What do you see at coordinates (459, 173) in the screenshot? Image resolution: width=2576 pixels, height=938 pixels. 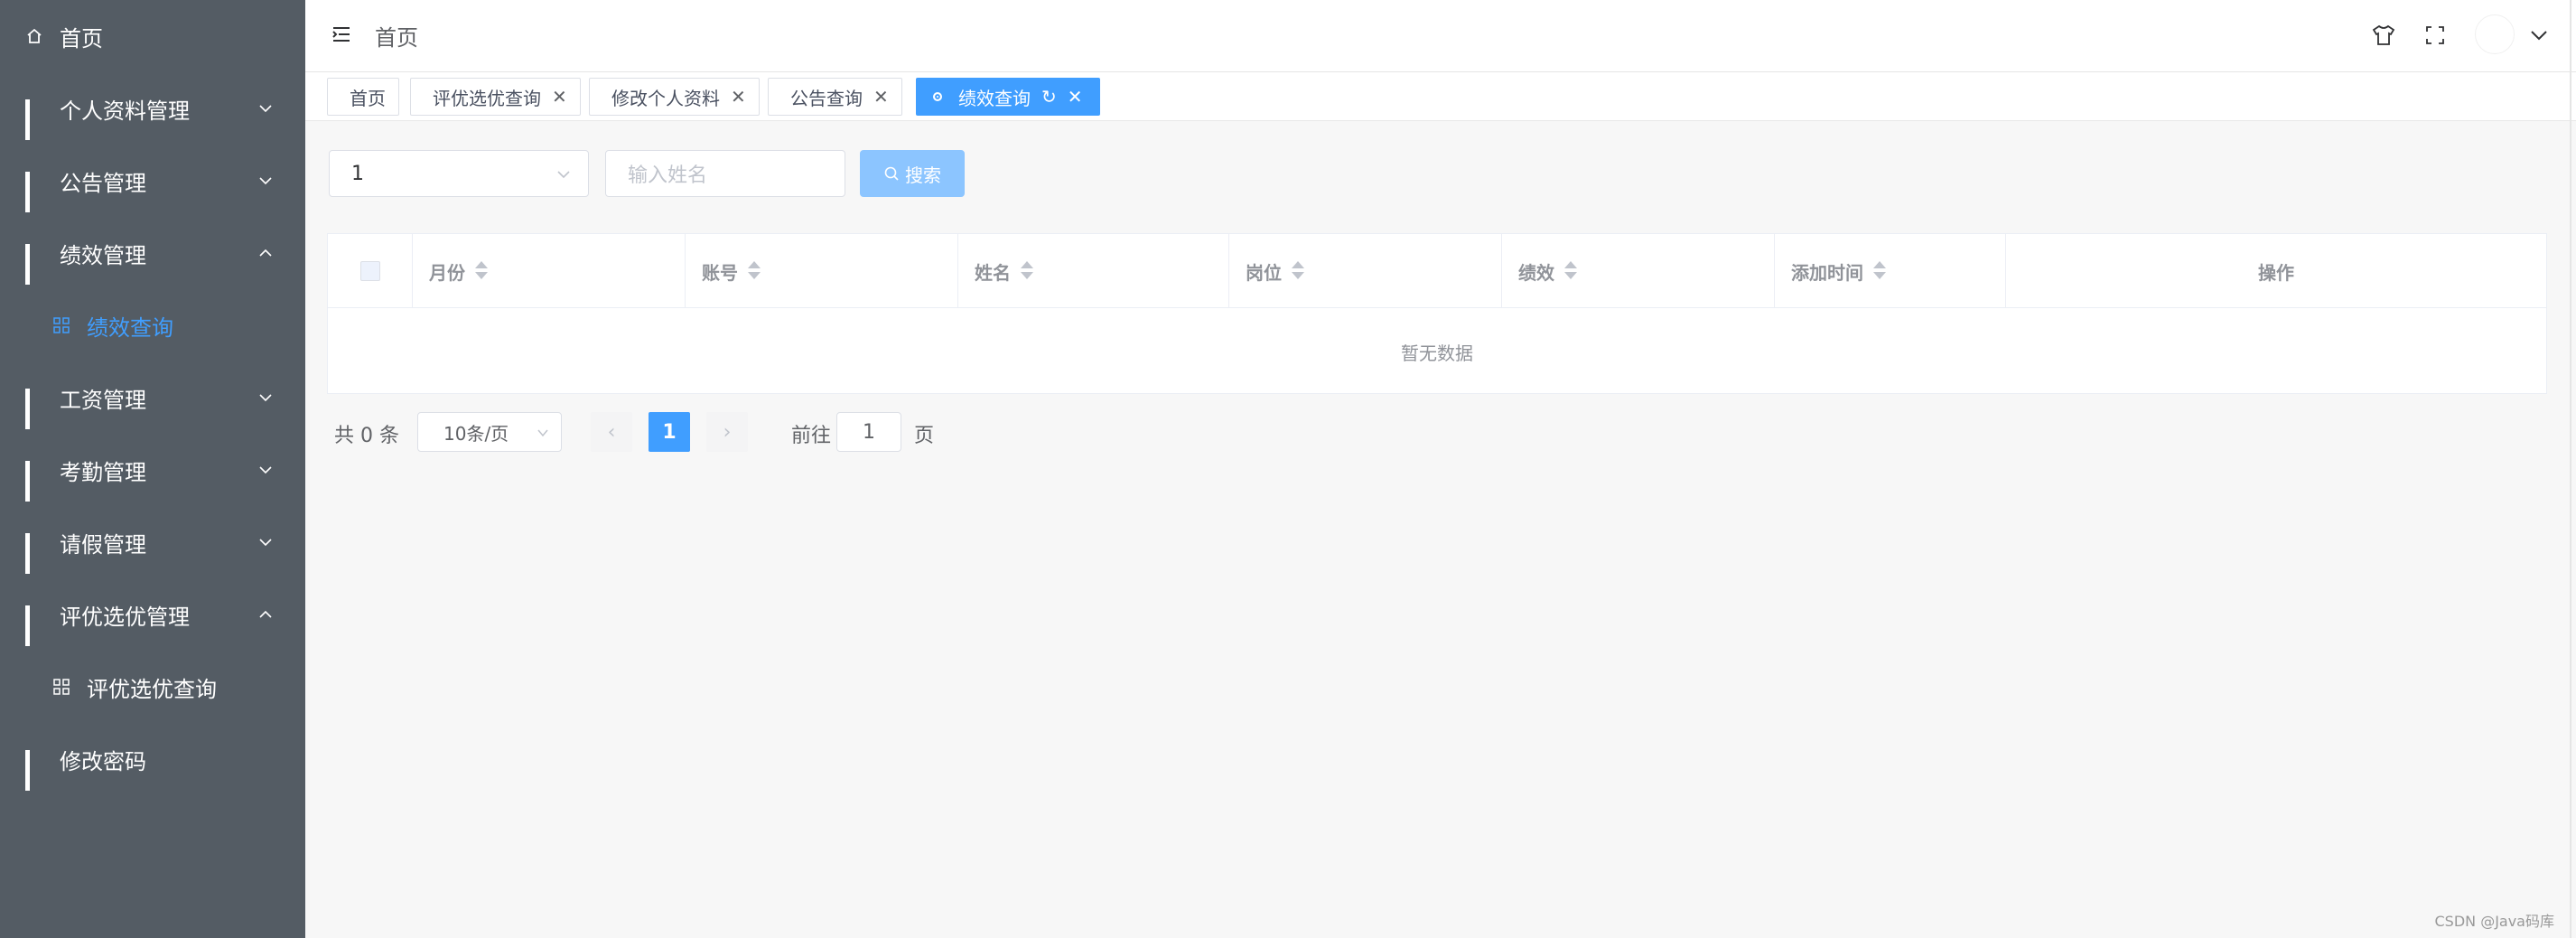 I see `month-select: 1` at bounding box center [459, 173].